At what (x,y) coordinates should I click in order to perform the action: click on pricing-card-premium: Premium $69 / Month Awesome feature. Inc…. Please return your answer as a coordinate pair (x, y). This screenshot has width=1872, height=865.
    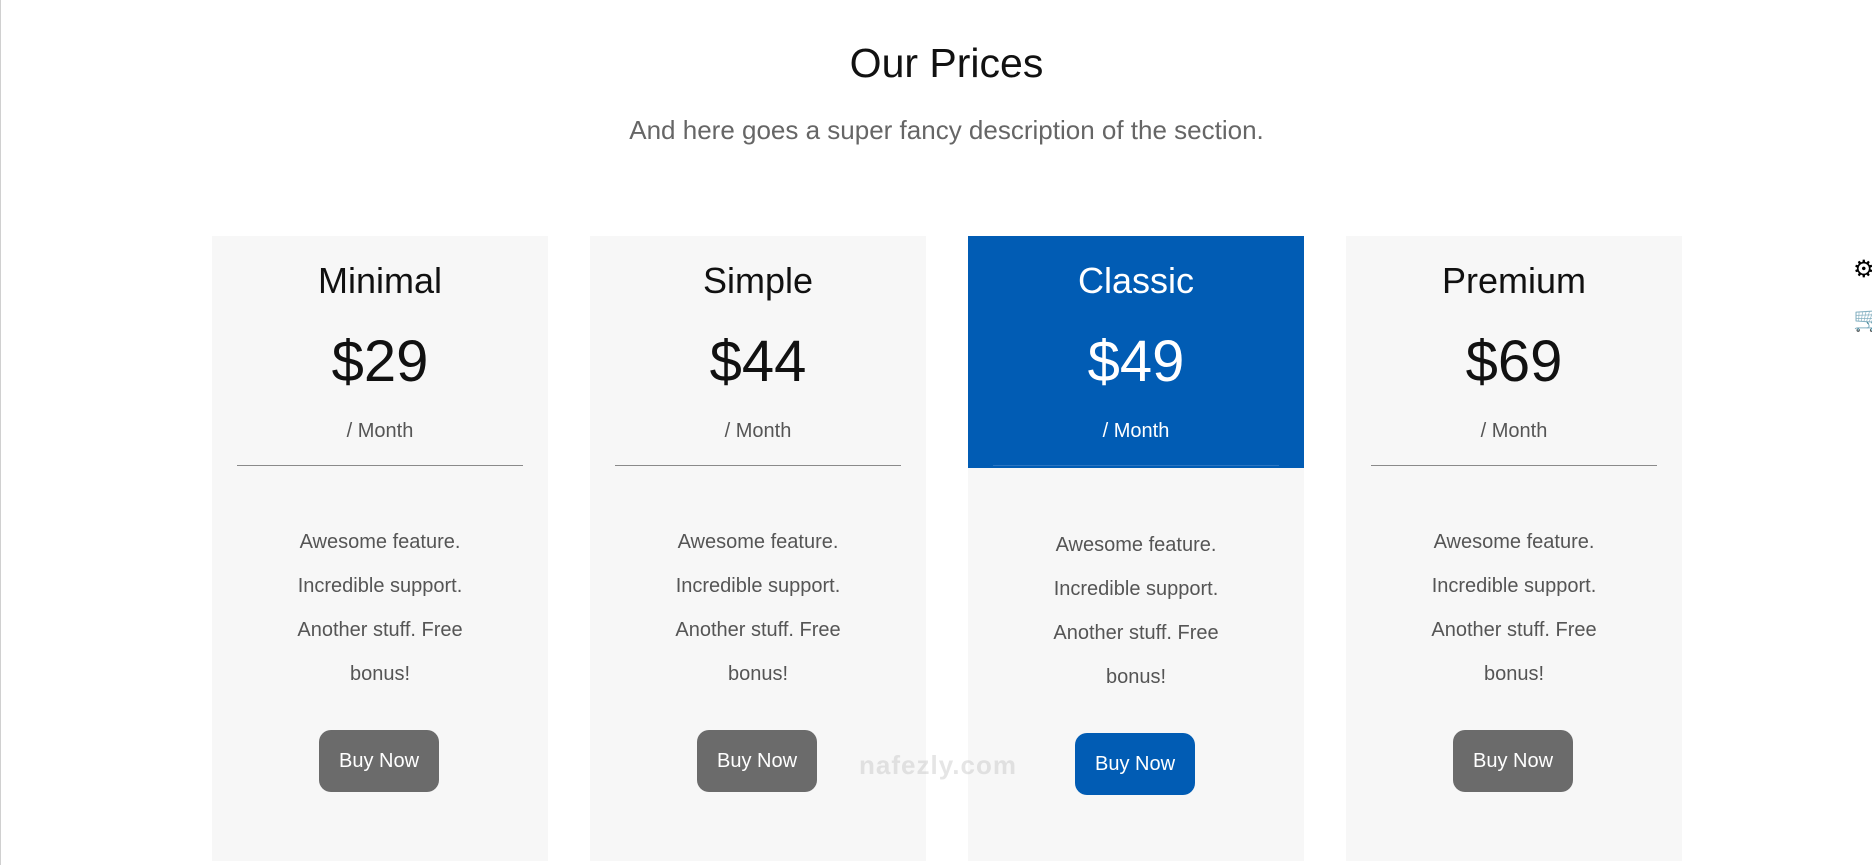
    Looking at the image, I should click on (1514, 548).